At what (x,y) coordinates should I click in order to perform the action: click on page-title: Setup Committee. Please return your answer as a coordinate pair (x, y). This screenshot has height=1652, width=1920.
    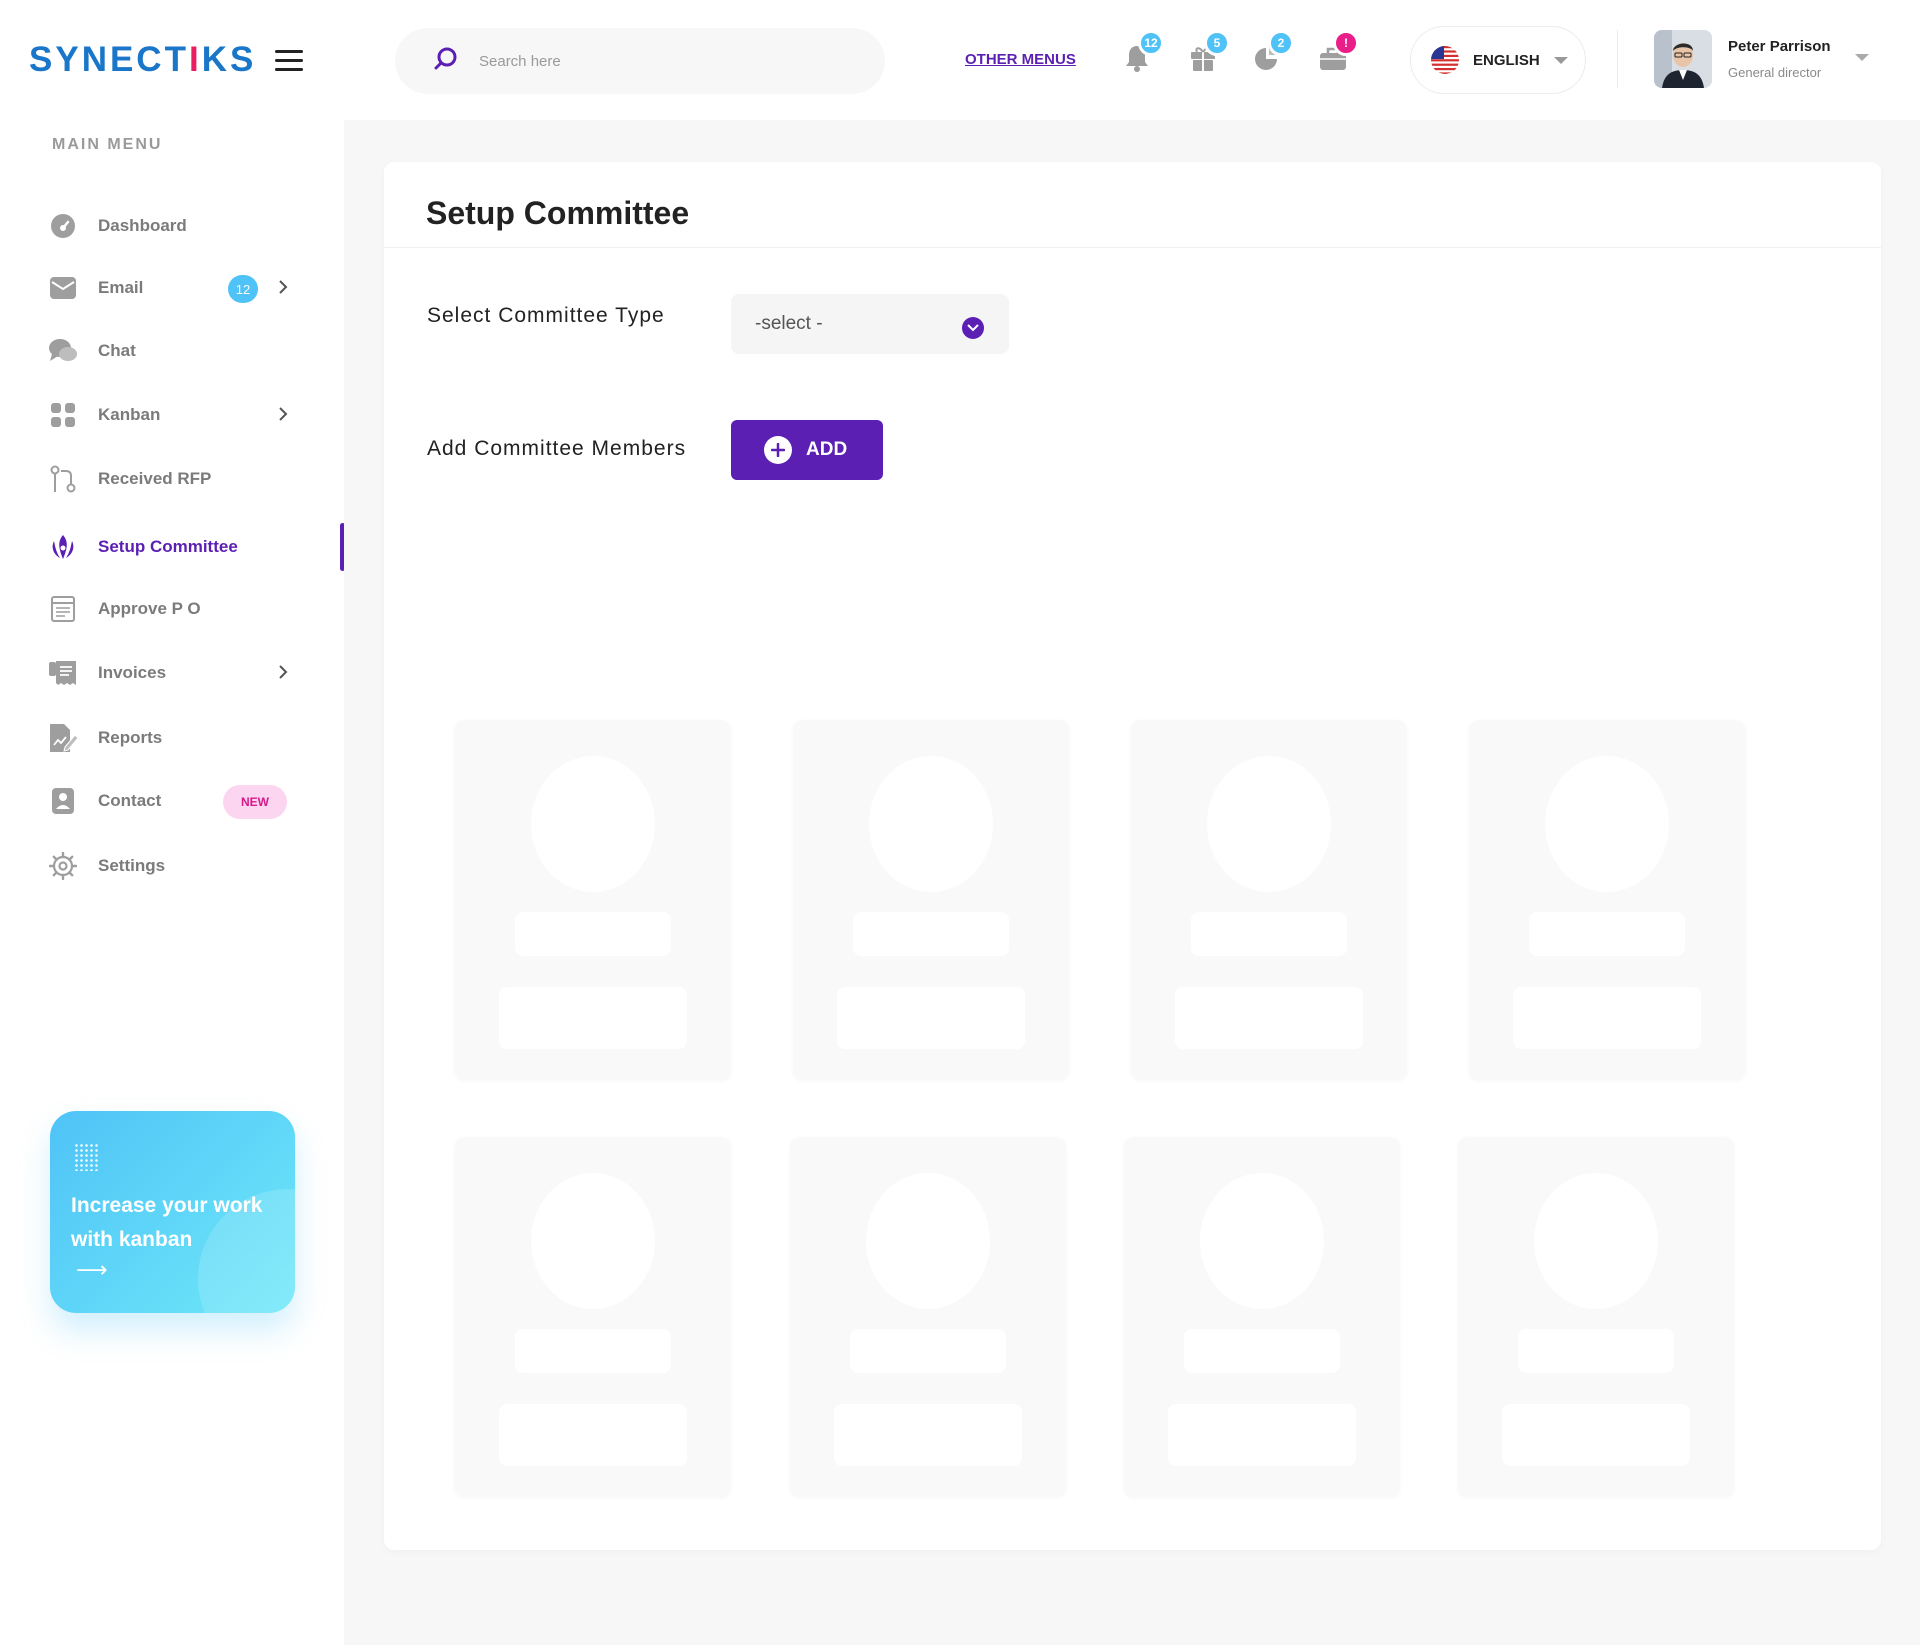
    Looking at the image, I should click on (558, 213).